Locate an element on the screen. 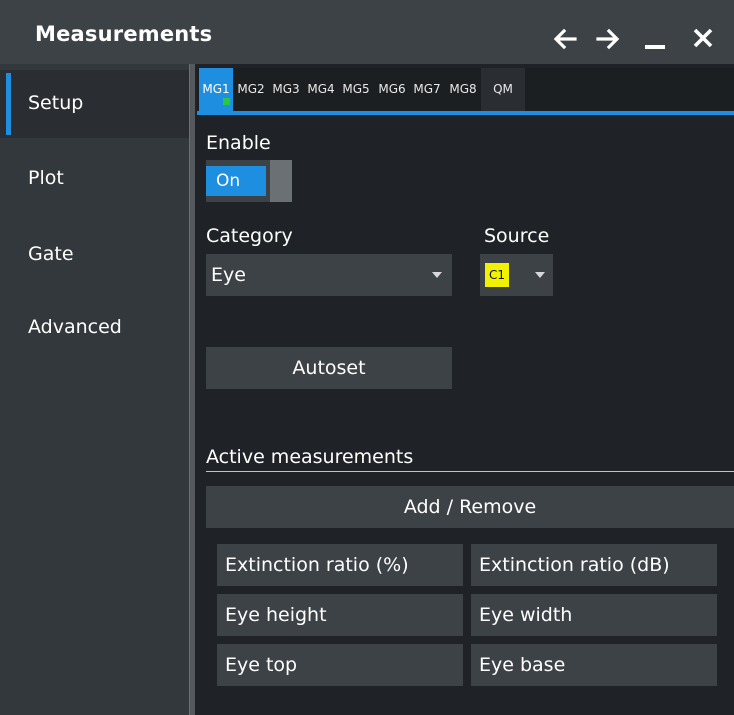 Image resolution: width=734 pixels, height=715 pixels. autoset-button: Autoset is located at coordinates (329, 368).